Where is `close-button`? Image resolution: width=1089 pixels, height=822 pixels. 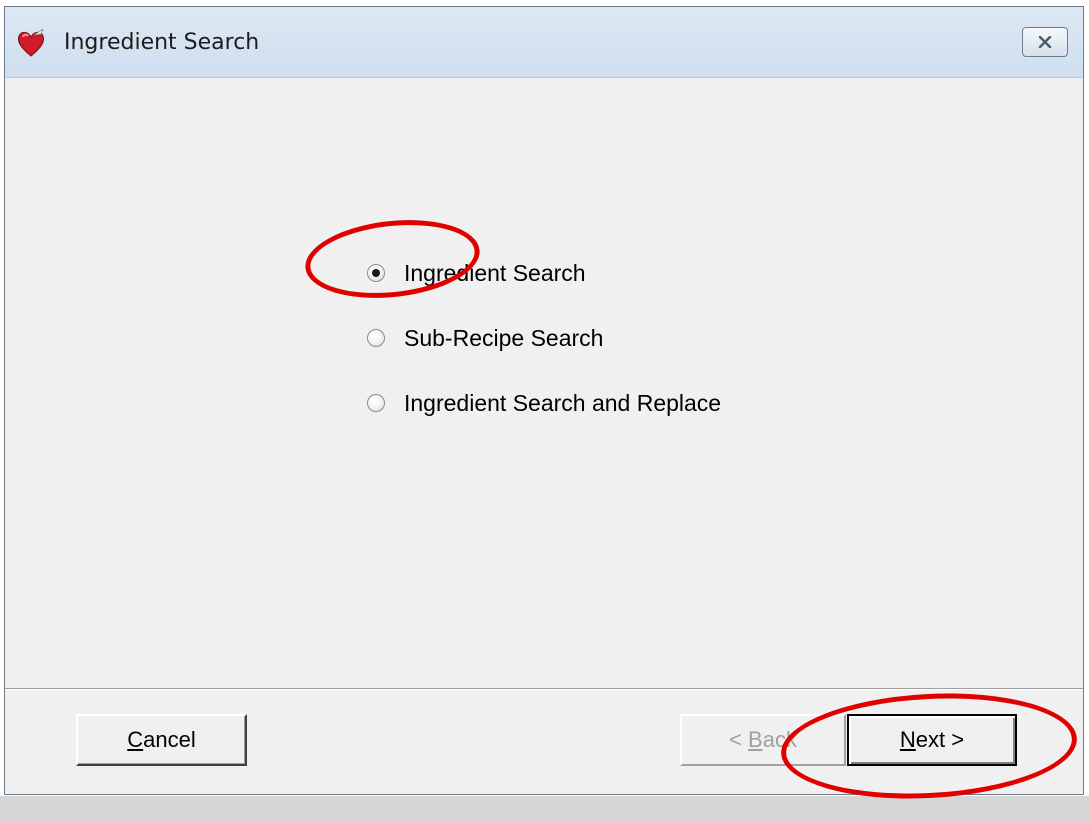 close-button is located at coordinates (1045, 42).